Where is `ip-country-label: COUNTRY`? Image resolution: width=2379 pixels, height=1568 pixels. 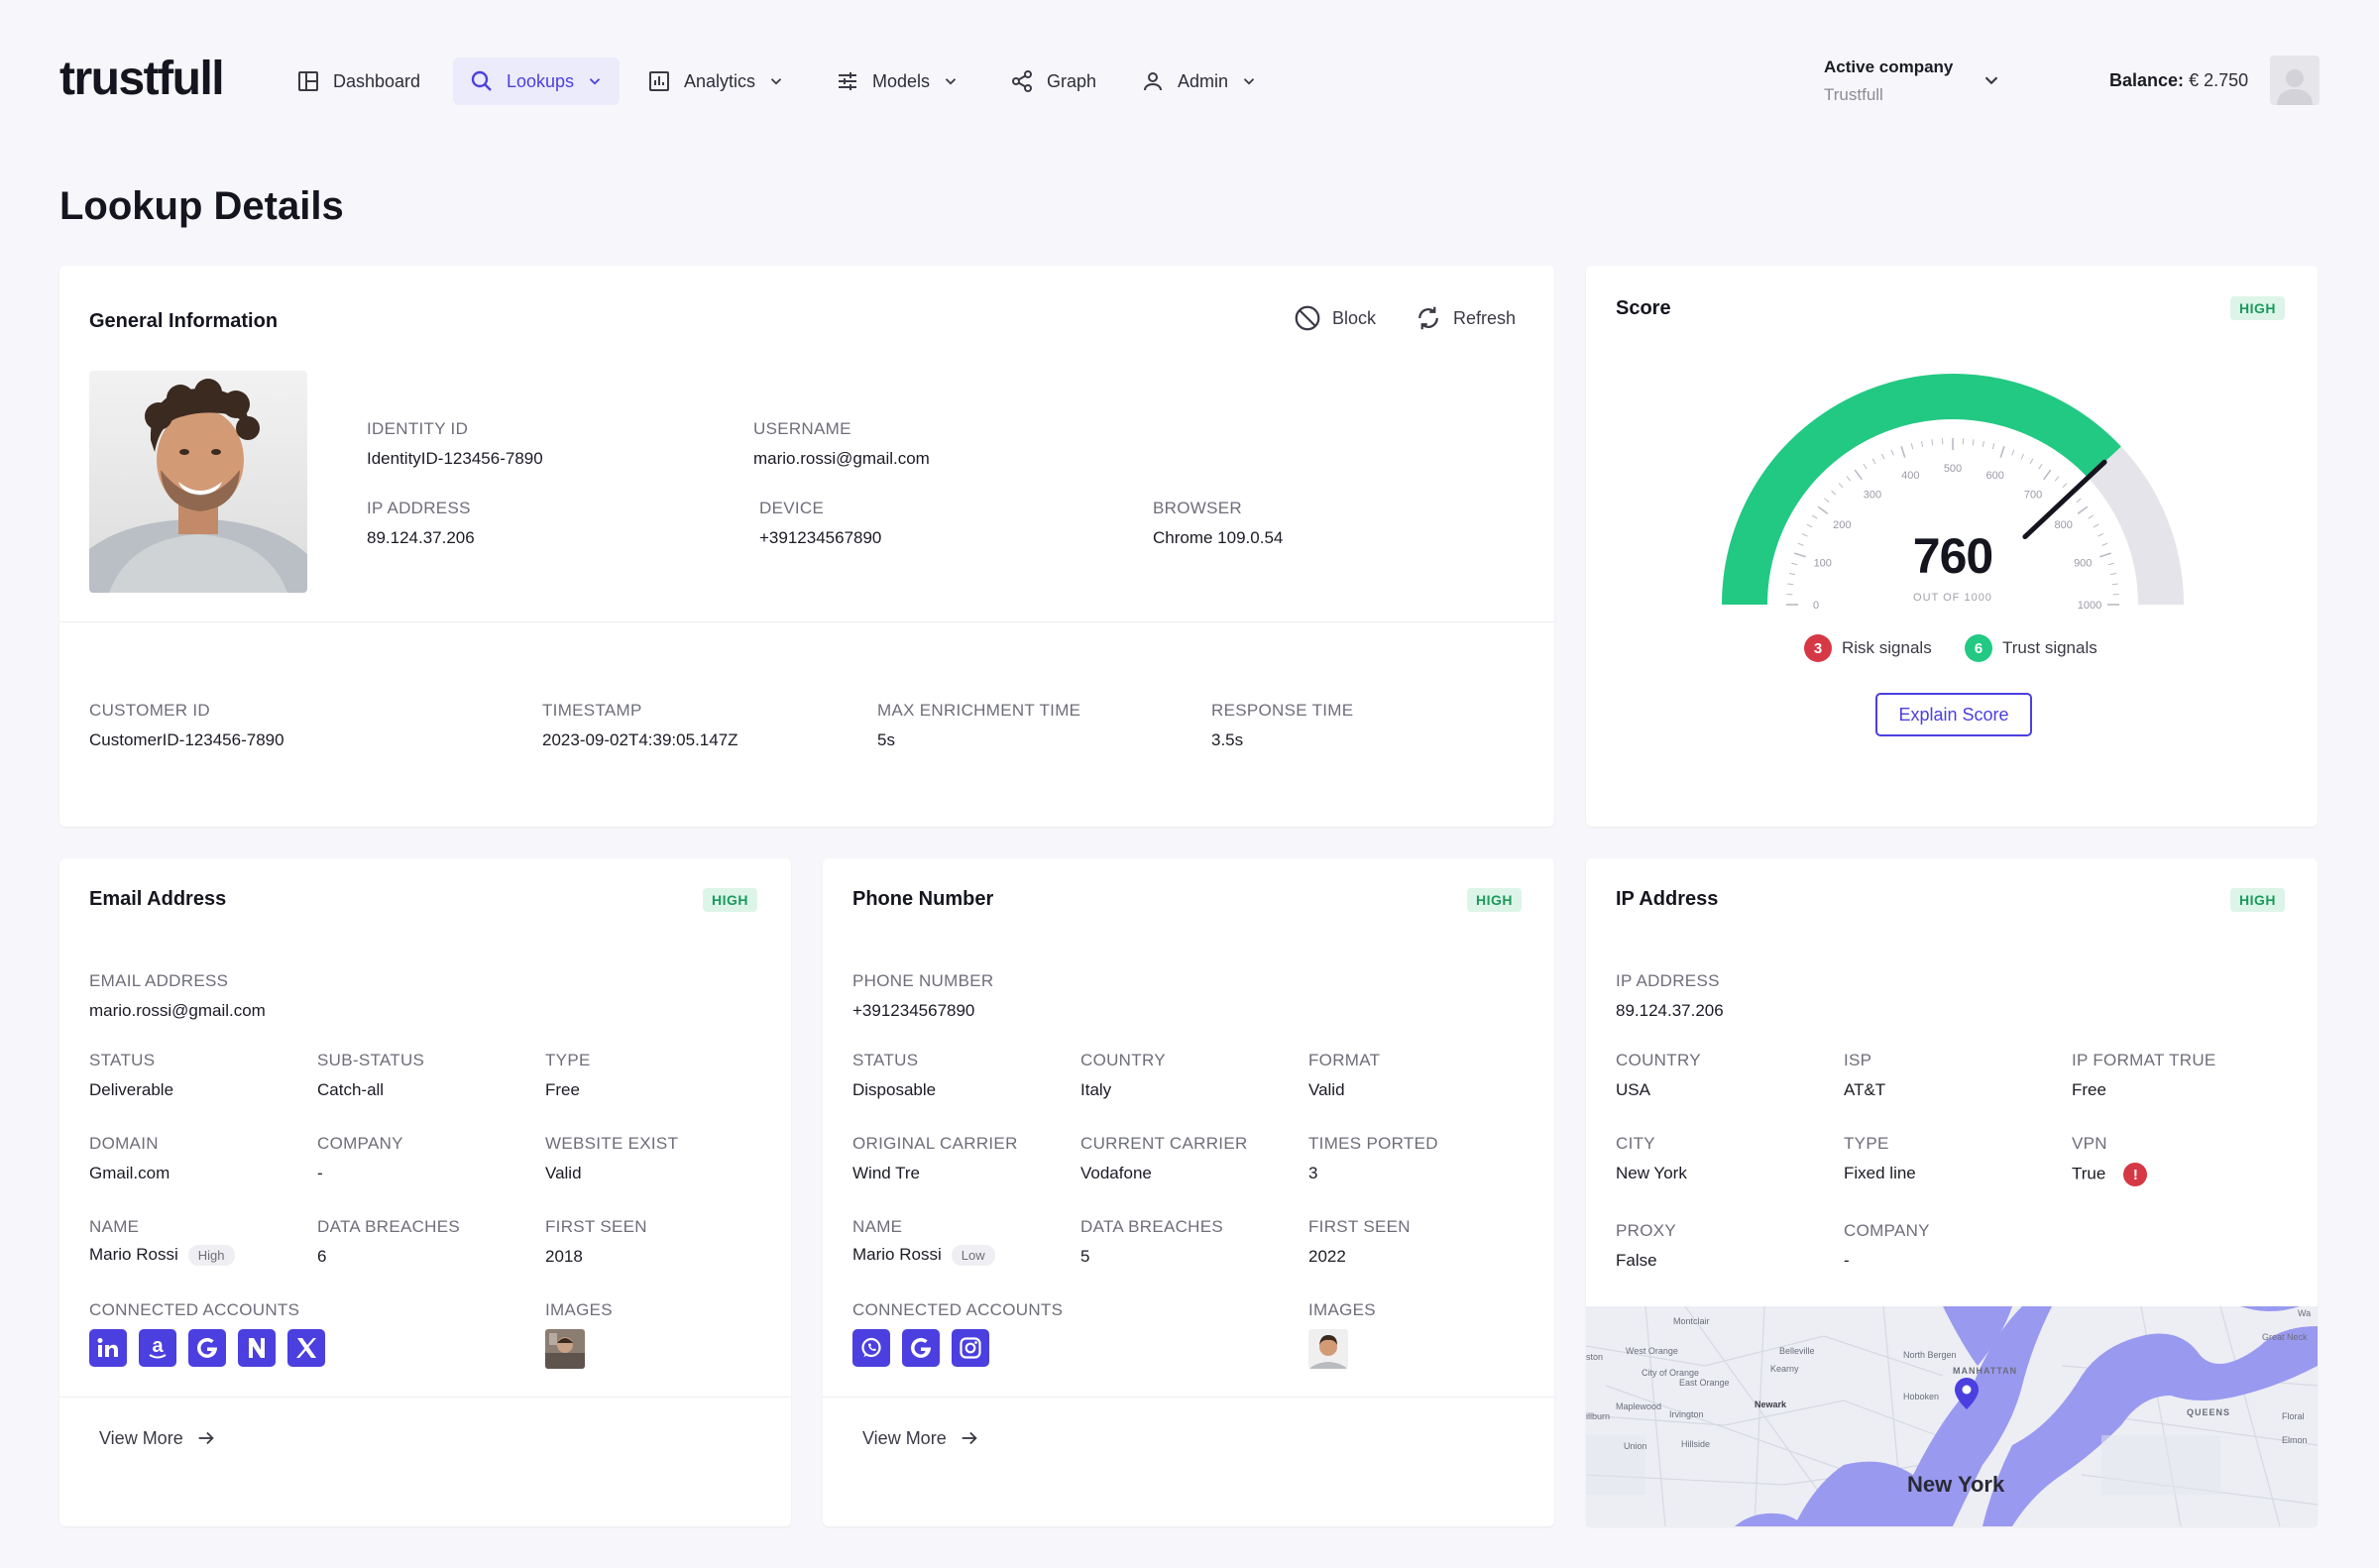
ip-country-label: COUNTRY is located at coordinates (1658, 1060).